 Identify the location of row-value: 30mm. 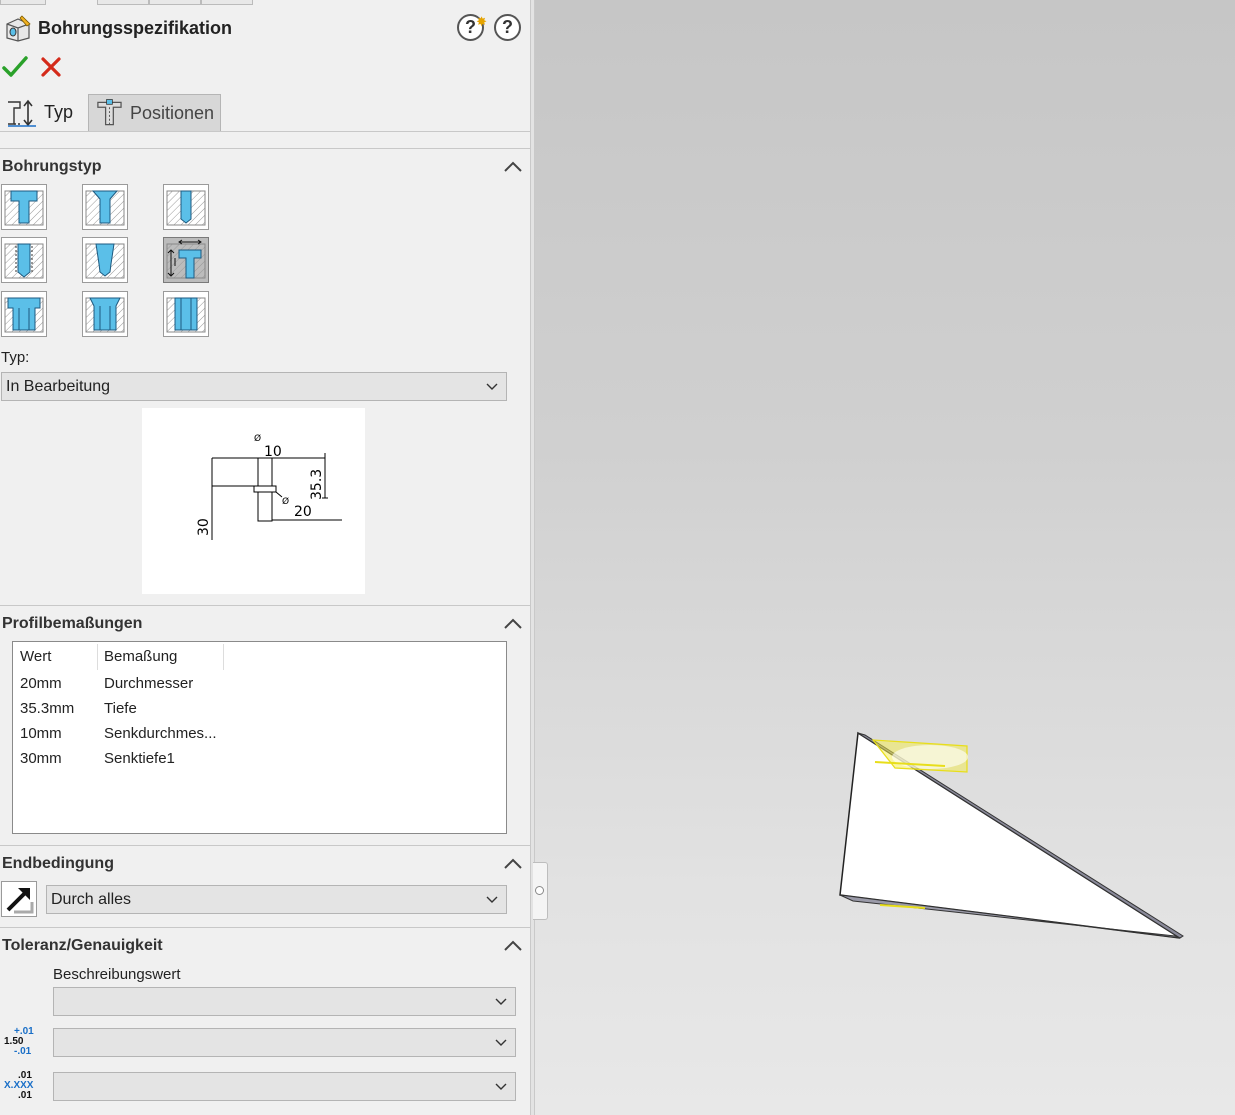
(41, 758).